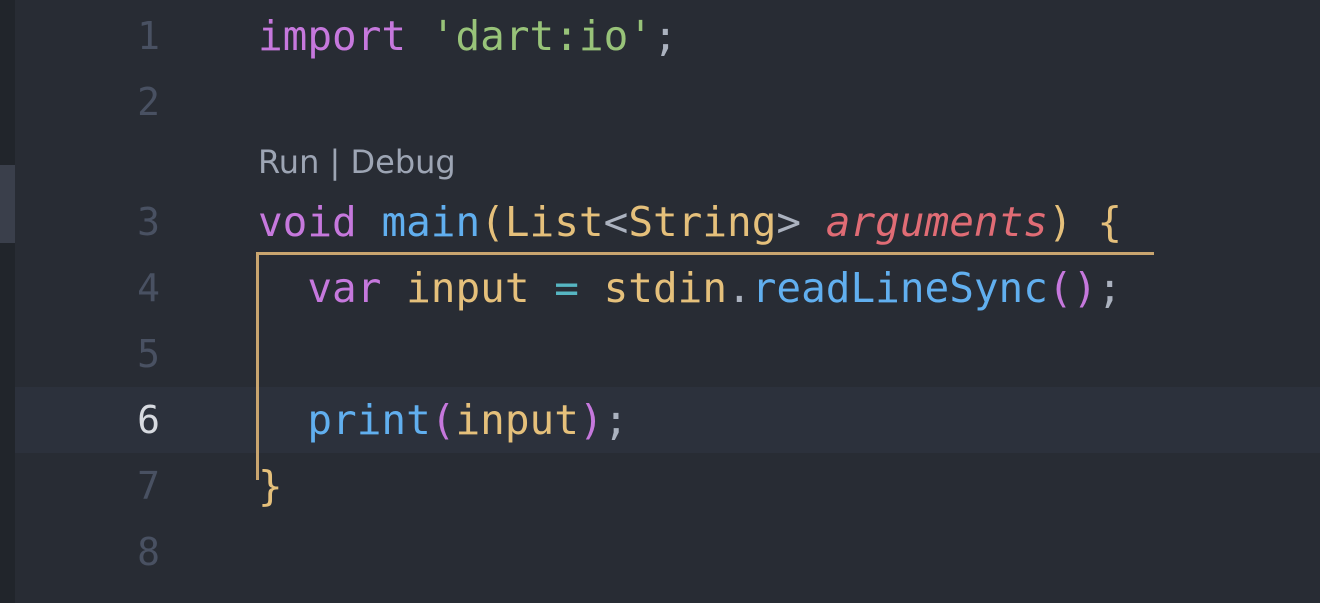 The height and width of the screenshot is (603, 1320). Describe the element at coordinates (148, 354) in the screenshot. I see `line-number-5: 5` at that location.